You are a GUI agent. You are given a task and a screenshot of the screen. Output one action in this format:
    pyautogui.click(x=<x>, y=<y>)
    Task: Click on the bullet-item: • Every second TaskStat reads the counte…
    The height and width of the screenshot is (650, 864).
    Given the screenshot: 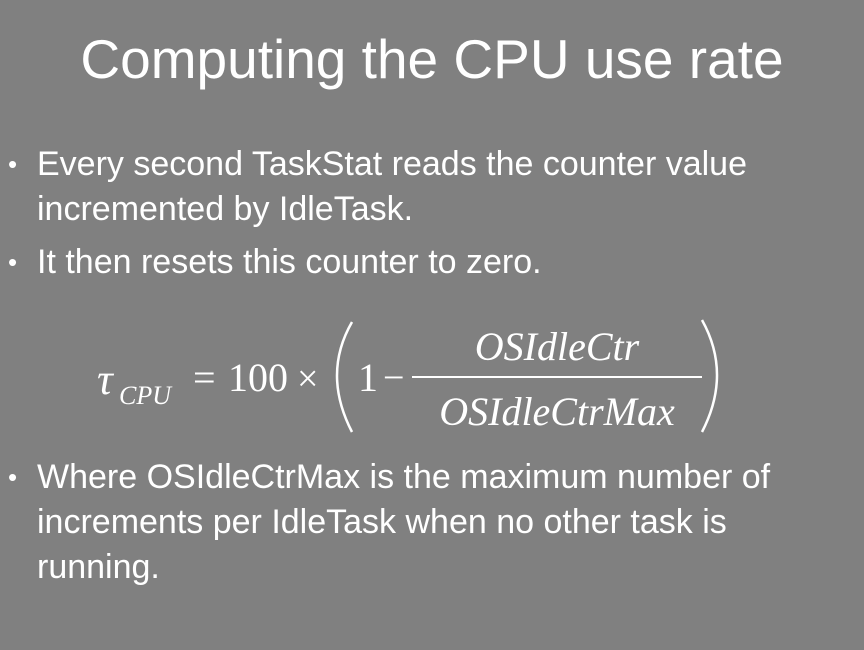 What is the action you would take?
    pyautogui.click(x=432, y=187)
    